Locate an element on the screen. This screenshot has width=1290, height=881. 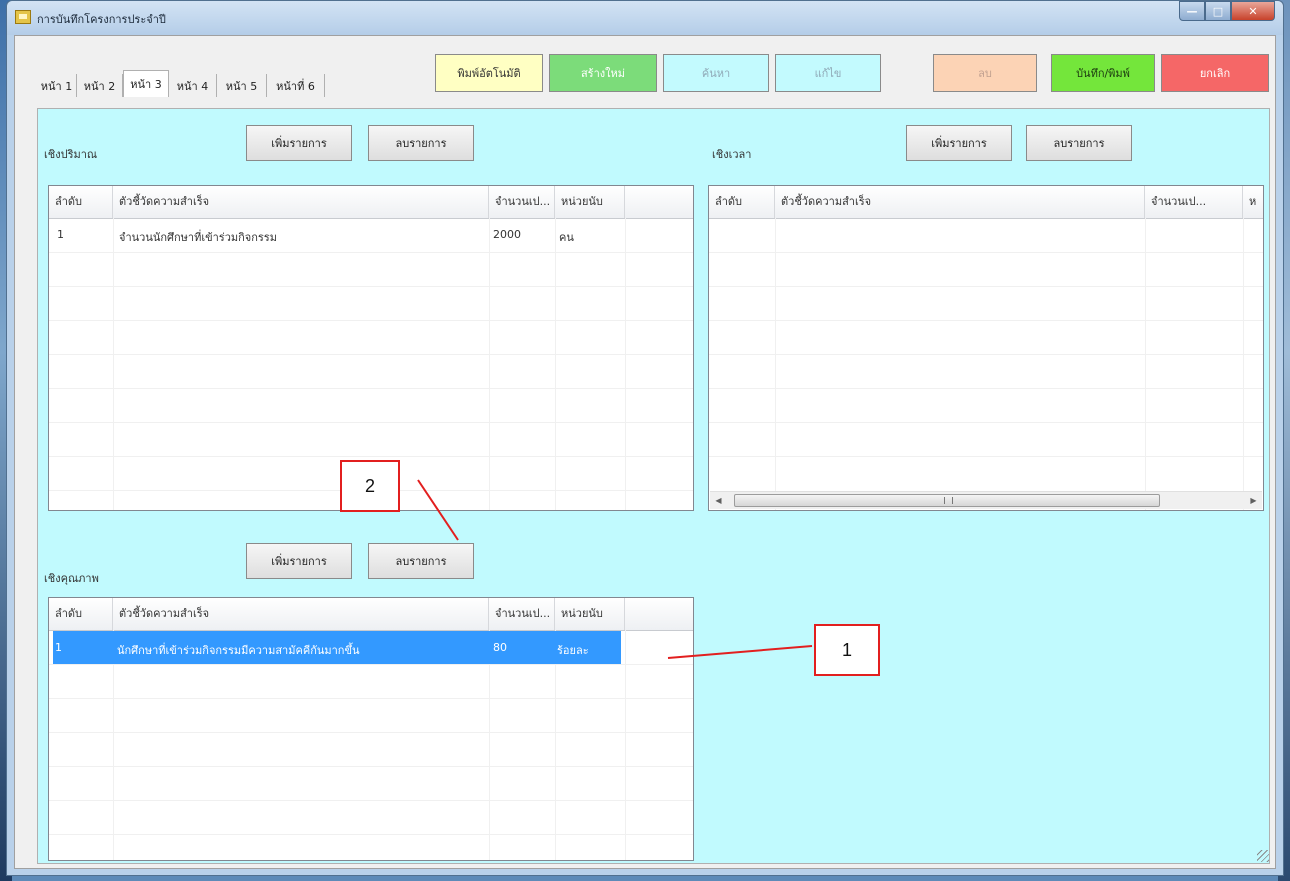
quality-label: เชิงคุณภาพ is located at coordinates (71, 578).